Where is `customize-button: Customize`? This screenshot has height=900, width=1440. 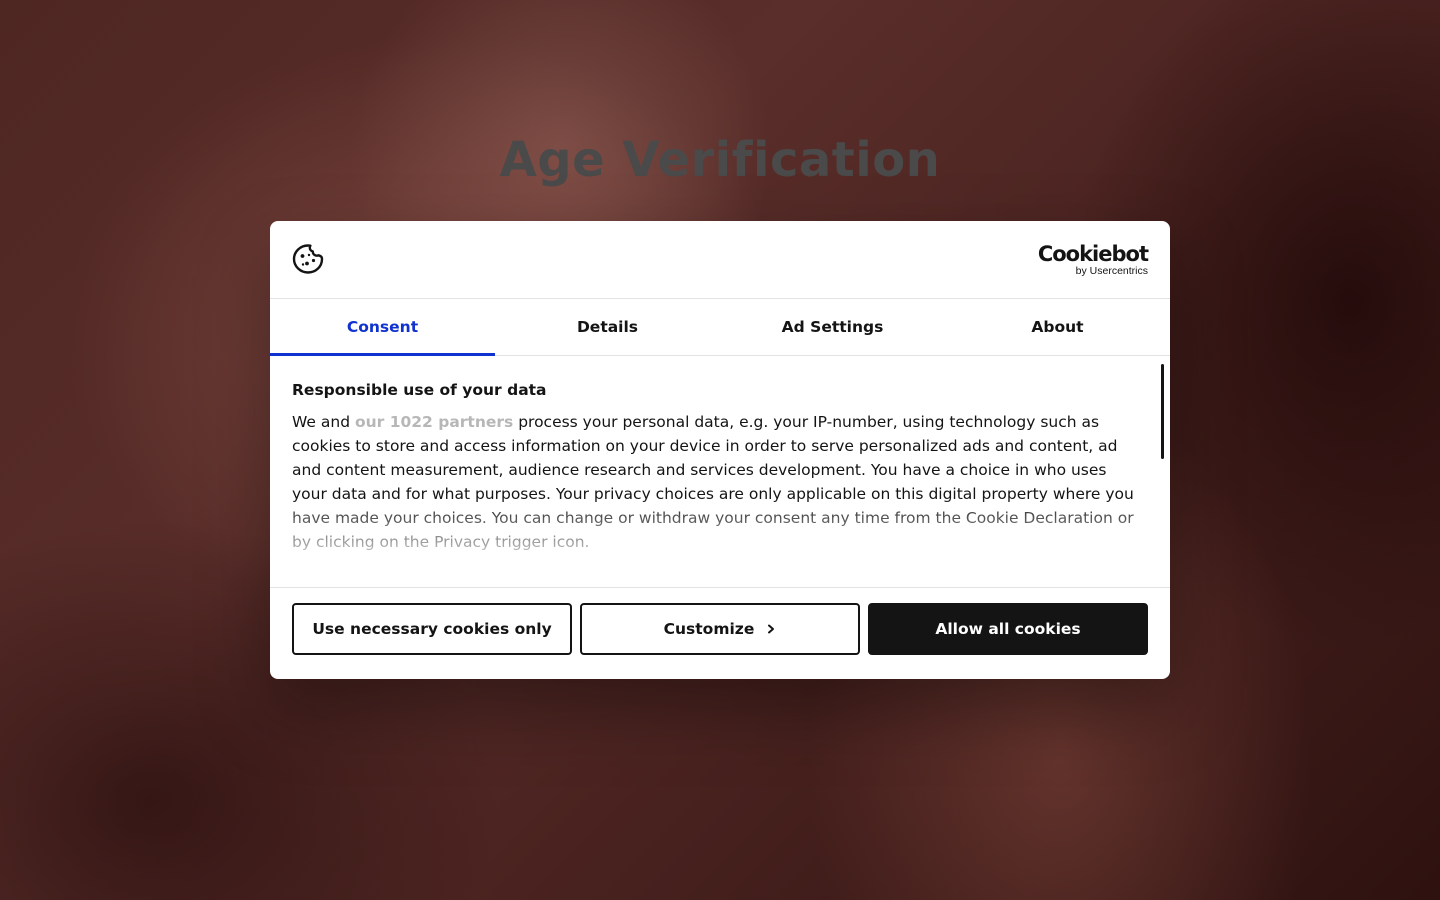 customize-button: Customize is located at coordinates (720, 629).